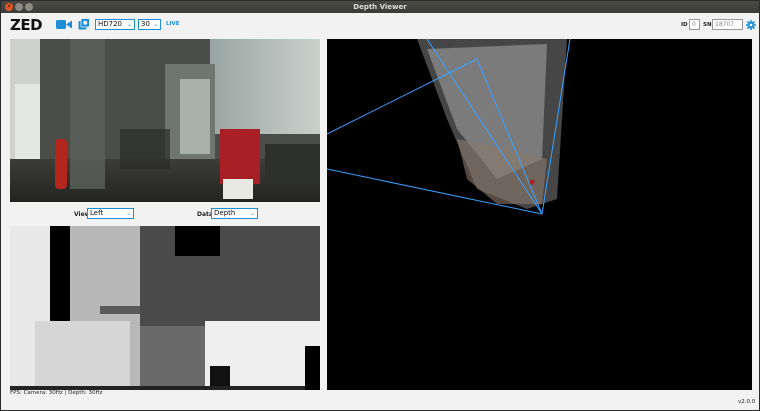 The image size is (760, 411). I want to click on live-indicator: LIVE, so click(173, 24).